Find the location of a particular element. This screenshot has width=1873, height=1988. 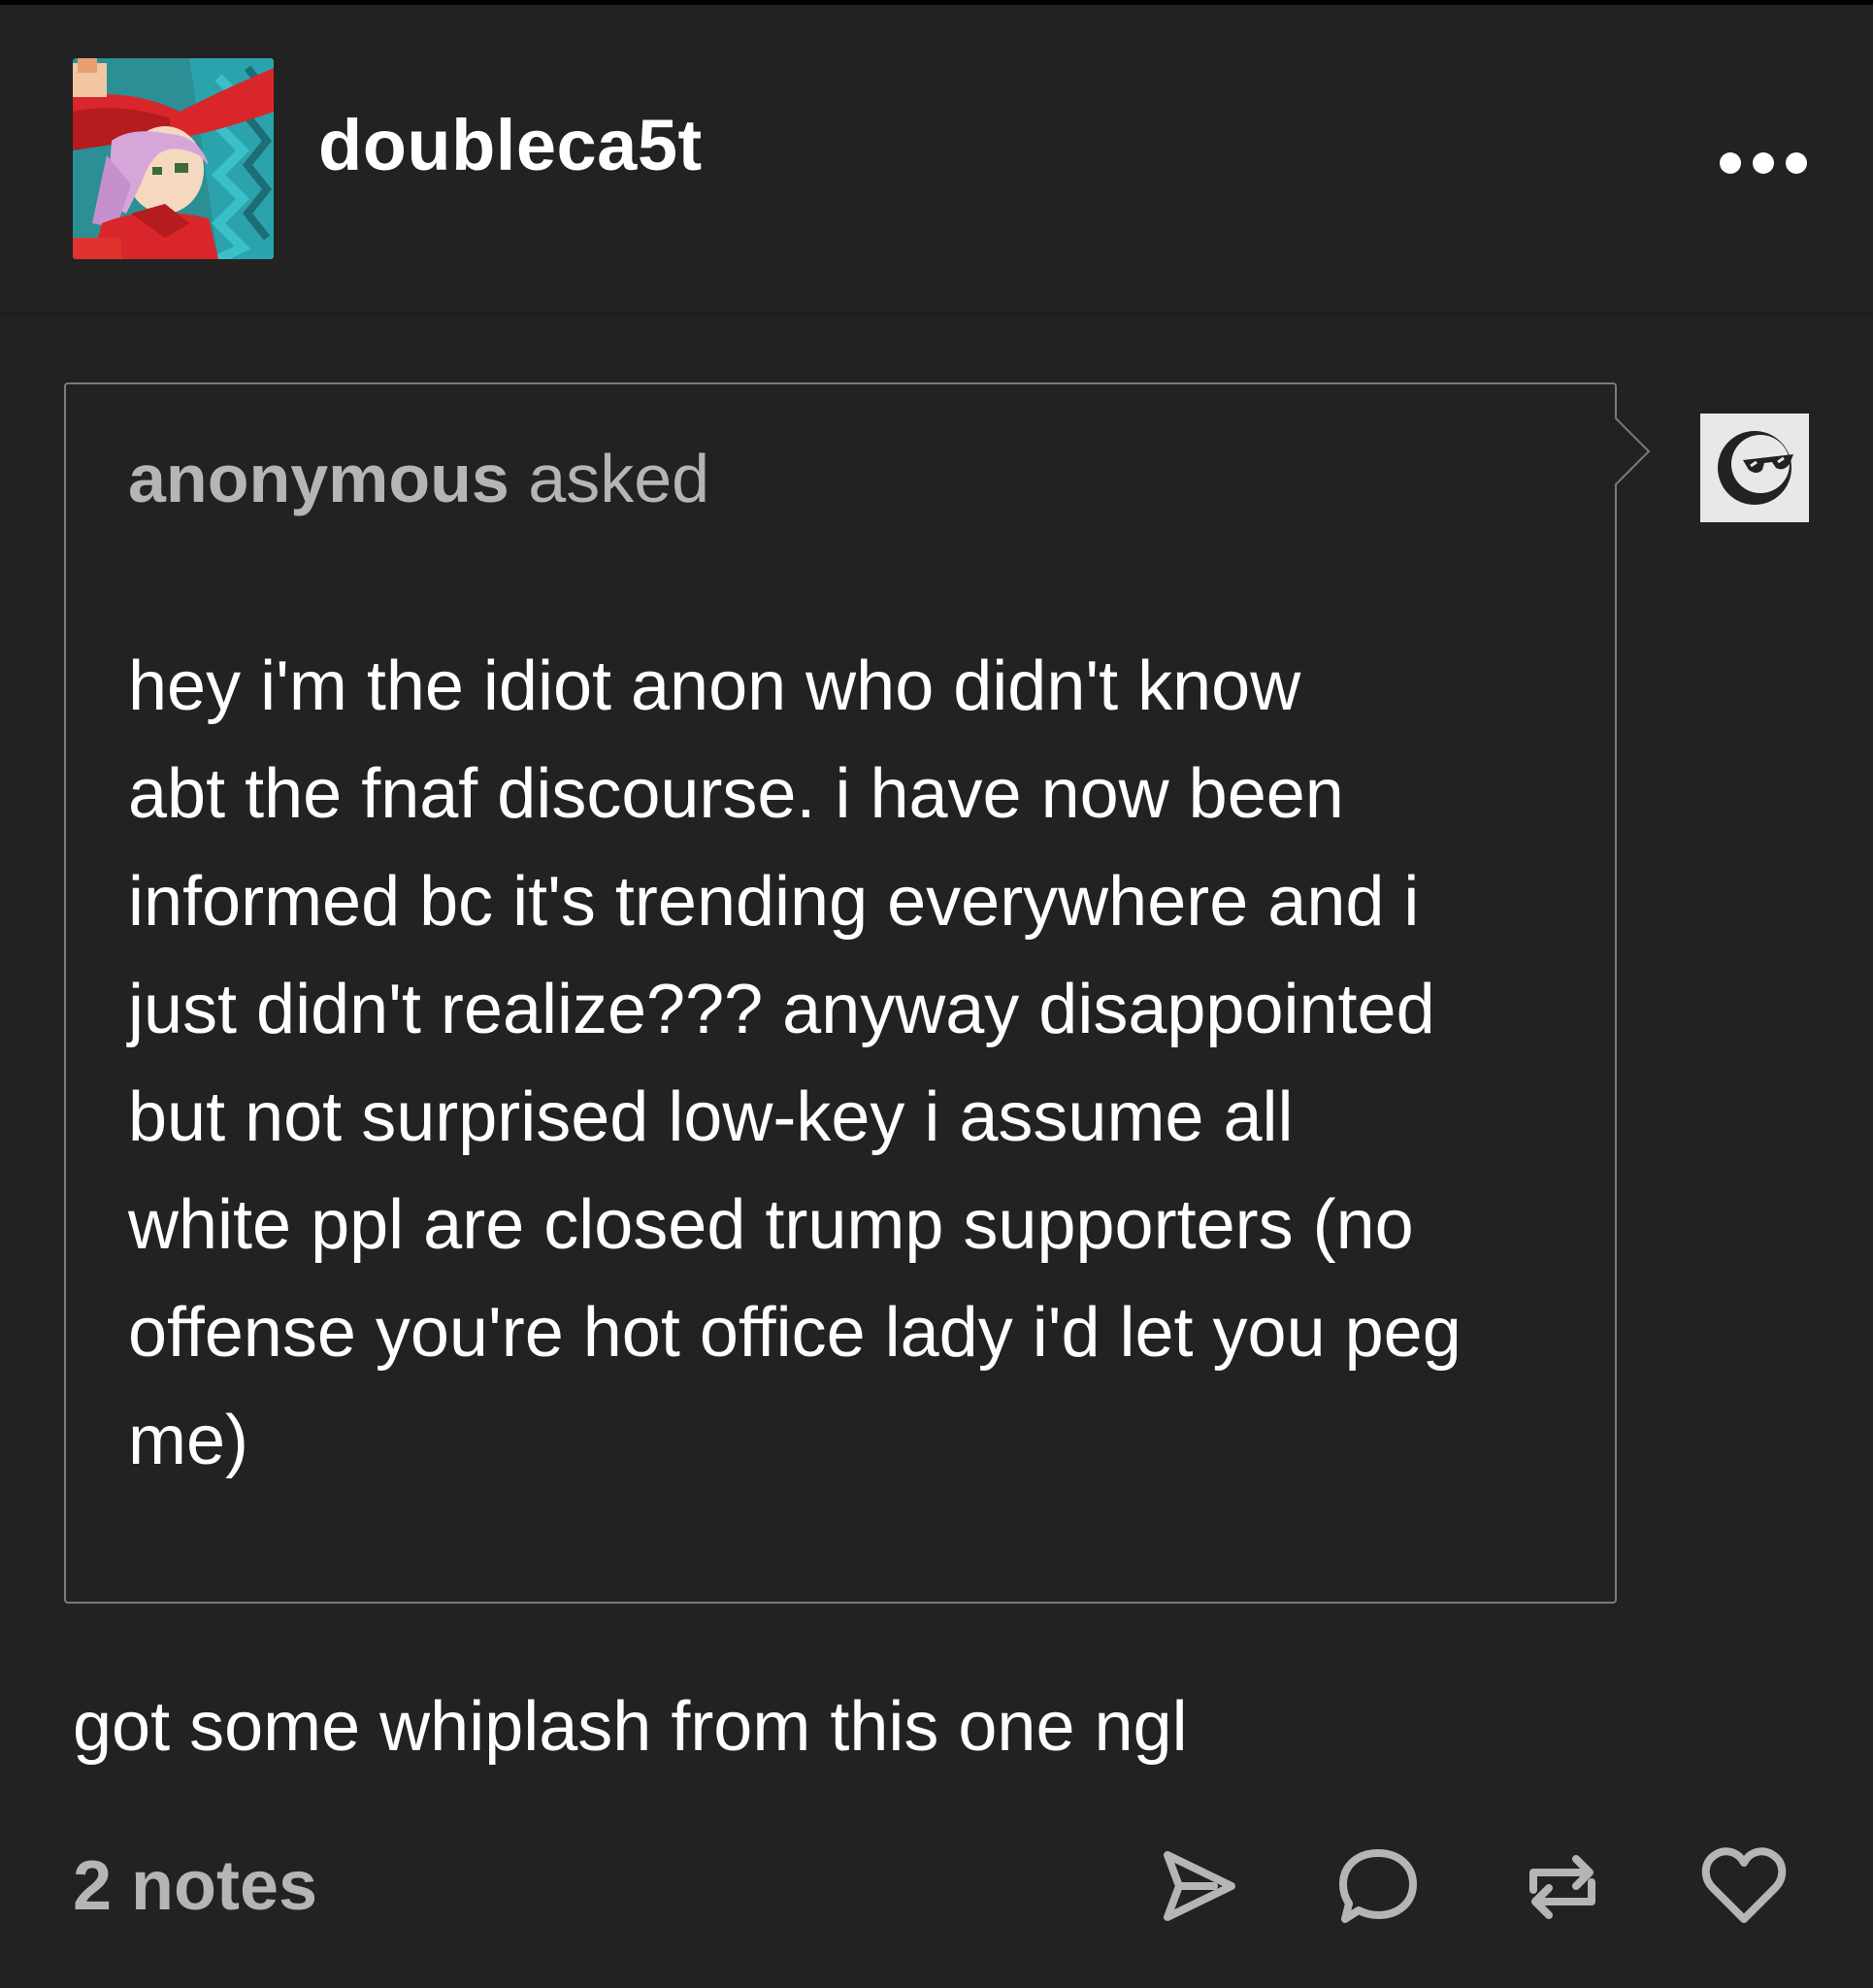

like-icon is located at coordinates (1744, 1885).